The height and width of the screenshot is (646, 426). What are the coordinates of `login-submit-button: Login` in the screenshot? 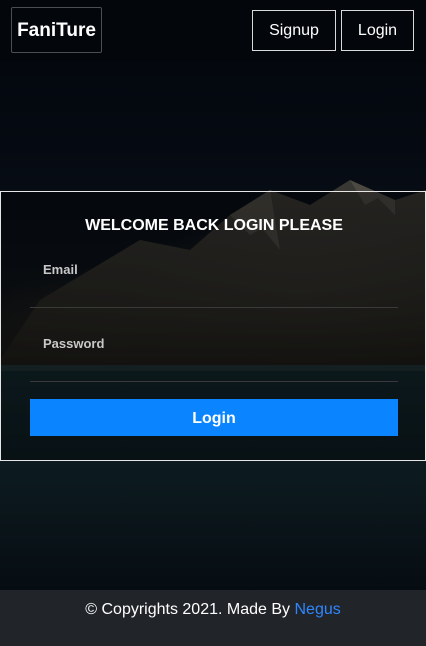 It's located at (214, 417).